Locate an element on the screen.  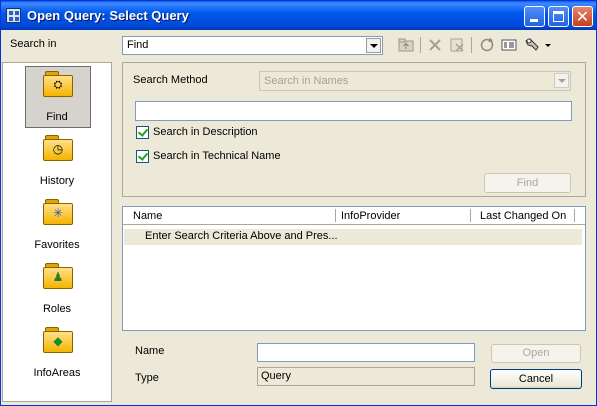
clock-folder-icon: ◷ is located at coordinates (58, 148).